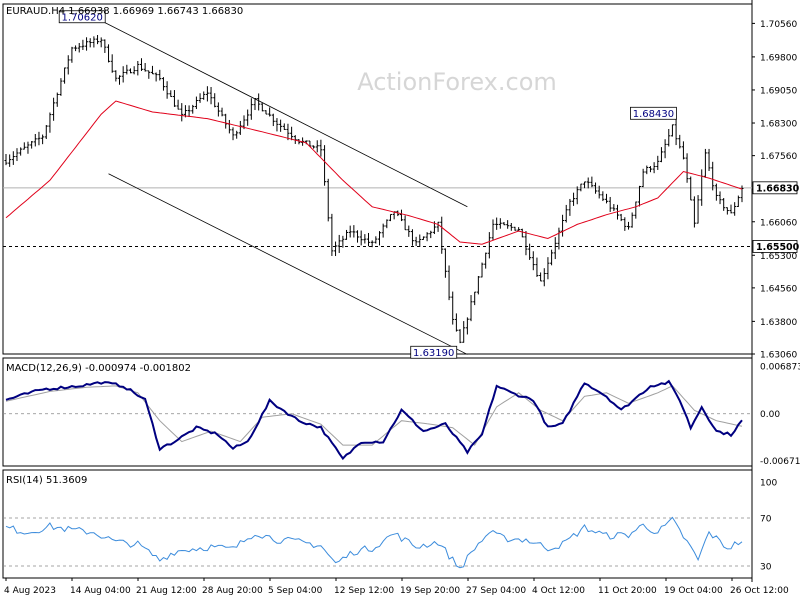 This screenshot has width=800, height=604. Describe the element at coordinates (759, 591) in the screenshot. I see `x-tick-label: 26 Oct 12:00` at that location.